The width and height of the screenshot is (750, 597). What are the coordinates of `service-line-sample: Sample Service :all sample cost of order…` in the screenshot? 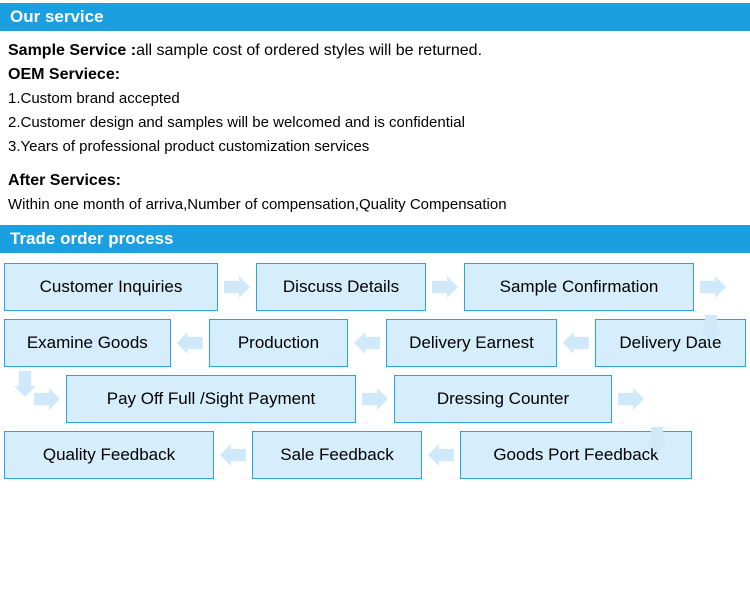 It's located at (375, 50).